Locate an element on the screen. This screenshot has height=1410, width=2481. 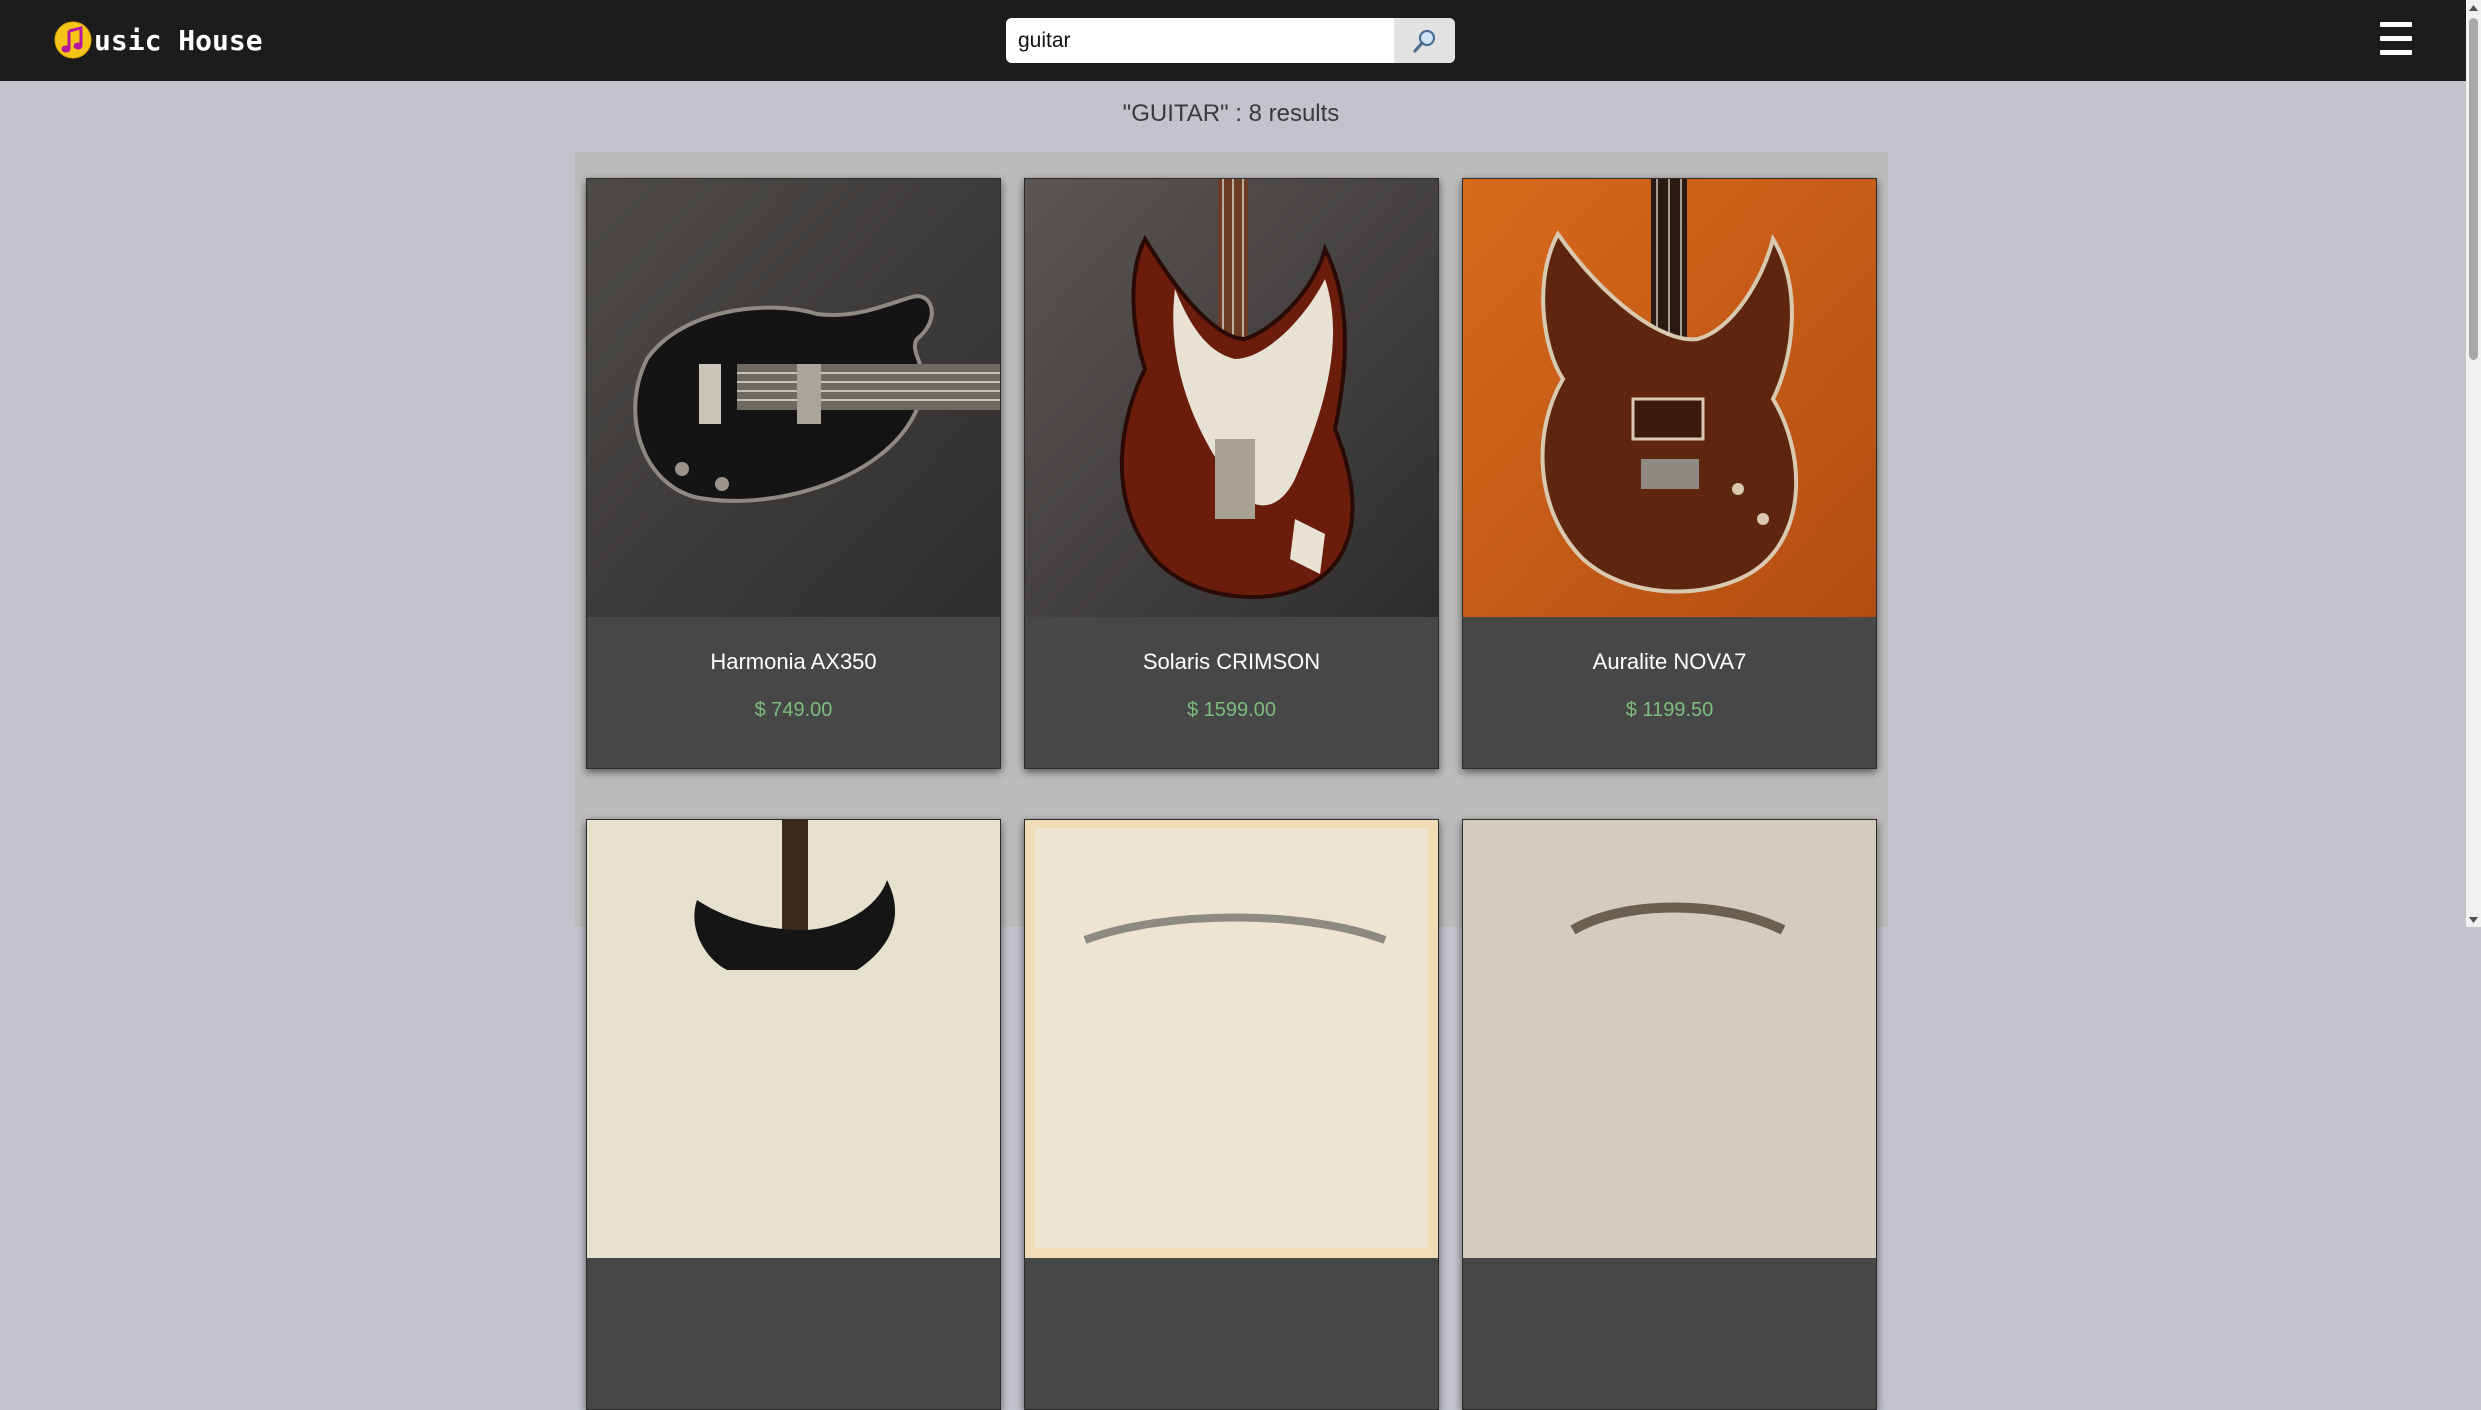
hamburger-menu-icon is located at coordinates (2396, 24).